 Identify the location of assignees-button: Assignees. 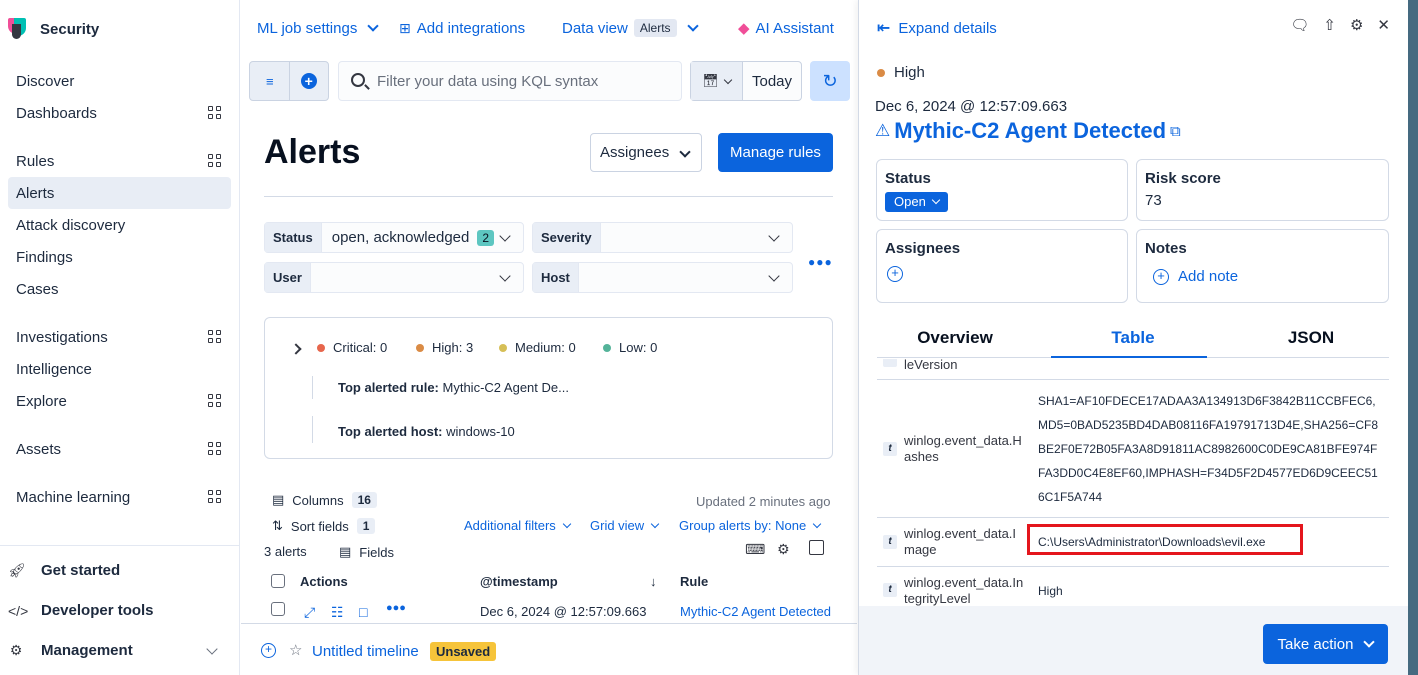
(646, 152).